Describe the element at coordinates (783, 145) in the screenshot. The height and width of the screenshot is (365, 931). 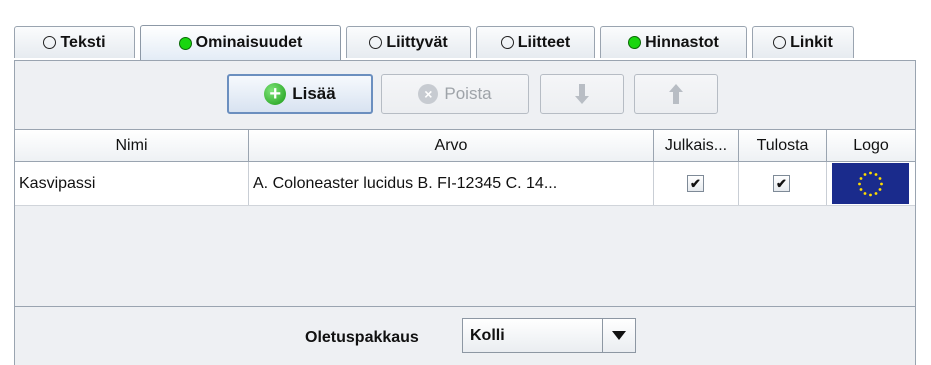
I see `column-header-tulosta: Tulosta` at that location.